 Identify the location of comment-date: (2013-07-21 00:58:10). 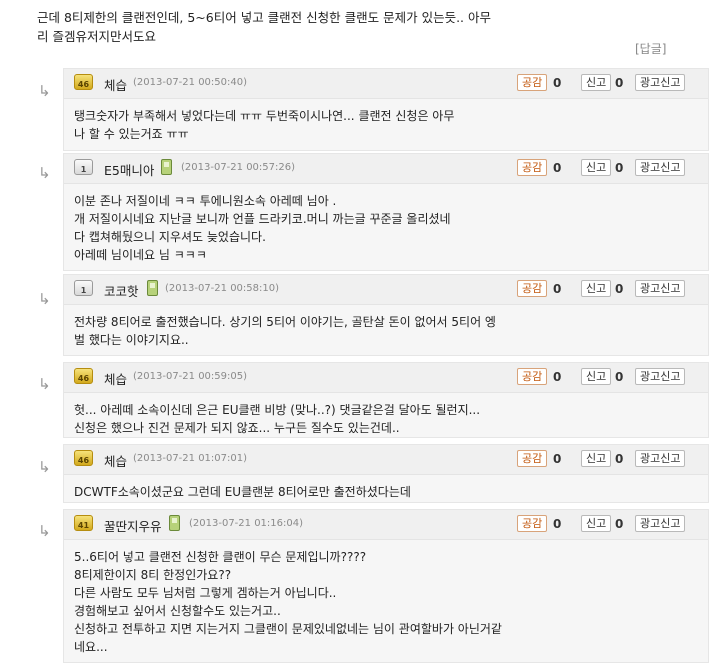
(222, 288).